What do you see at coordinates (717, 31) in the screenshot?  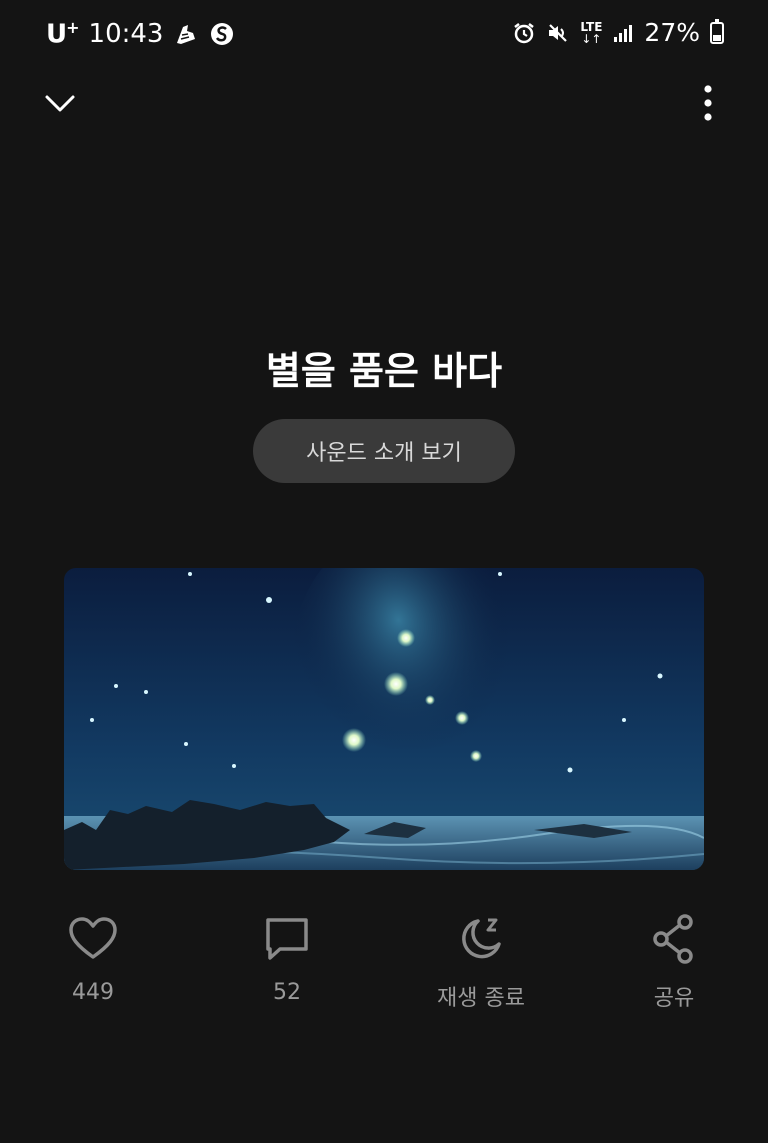 I see `battery-icon` at bounding box center [717, 31].